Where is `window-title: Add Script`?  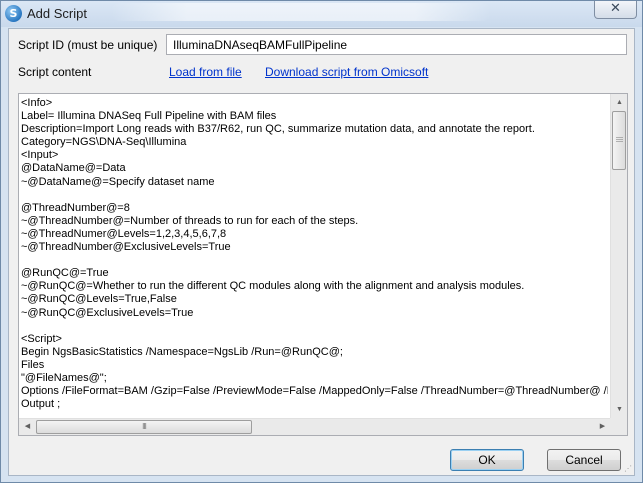
window-title: Add Script is located at coordinates (57, 13).